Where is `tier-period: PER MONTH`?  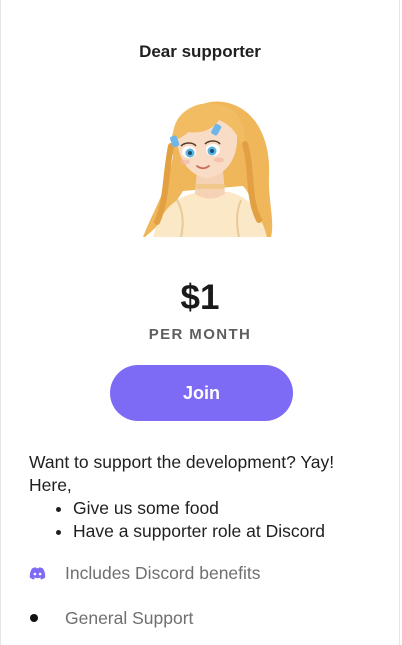 tier-period: PER MONTH is located at coordinates (200, 334).